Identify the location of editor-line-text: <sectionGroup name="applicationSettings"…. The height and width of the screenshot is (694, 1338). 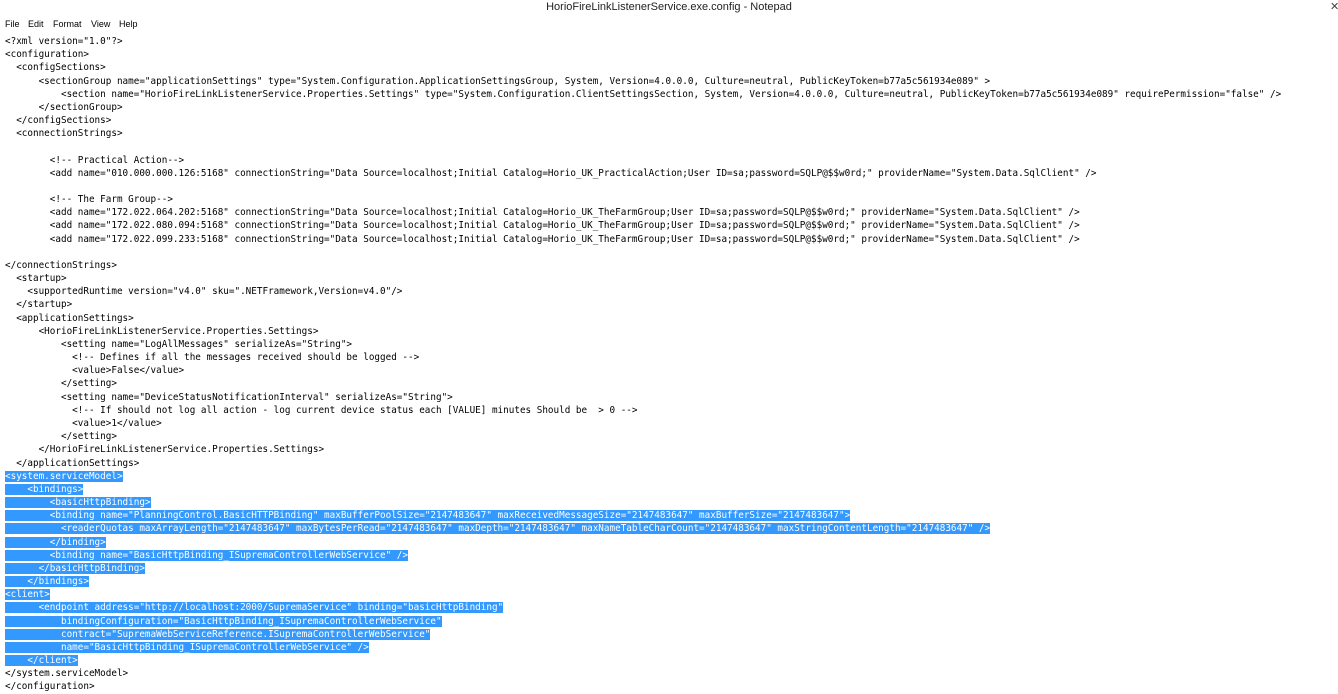
(498, 81).